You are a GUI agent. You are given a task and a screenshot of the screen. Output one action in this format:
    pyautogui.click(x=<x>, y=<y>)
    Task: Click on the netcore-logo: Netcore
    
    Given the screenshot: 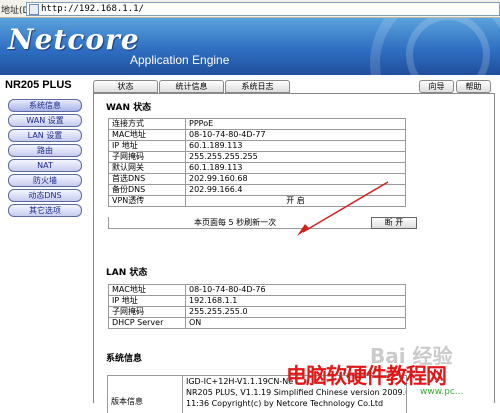 What is the action you would take?
    pyautogui.click(x=74, y=39)
    